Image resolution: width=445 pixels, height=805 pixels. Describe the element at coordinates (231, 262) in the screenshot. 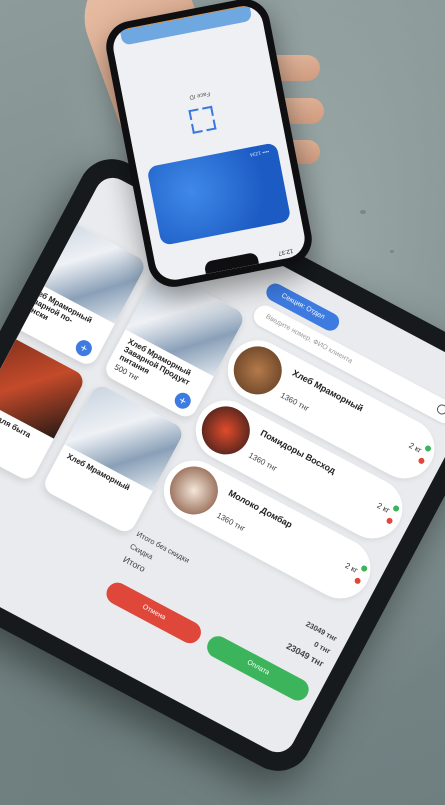

I see `phone-notch` at that location.